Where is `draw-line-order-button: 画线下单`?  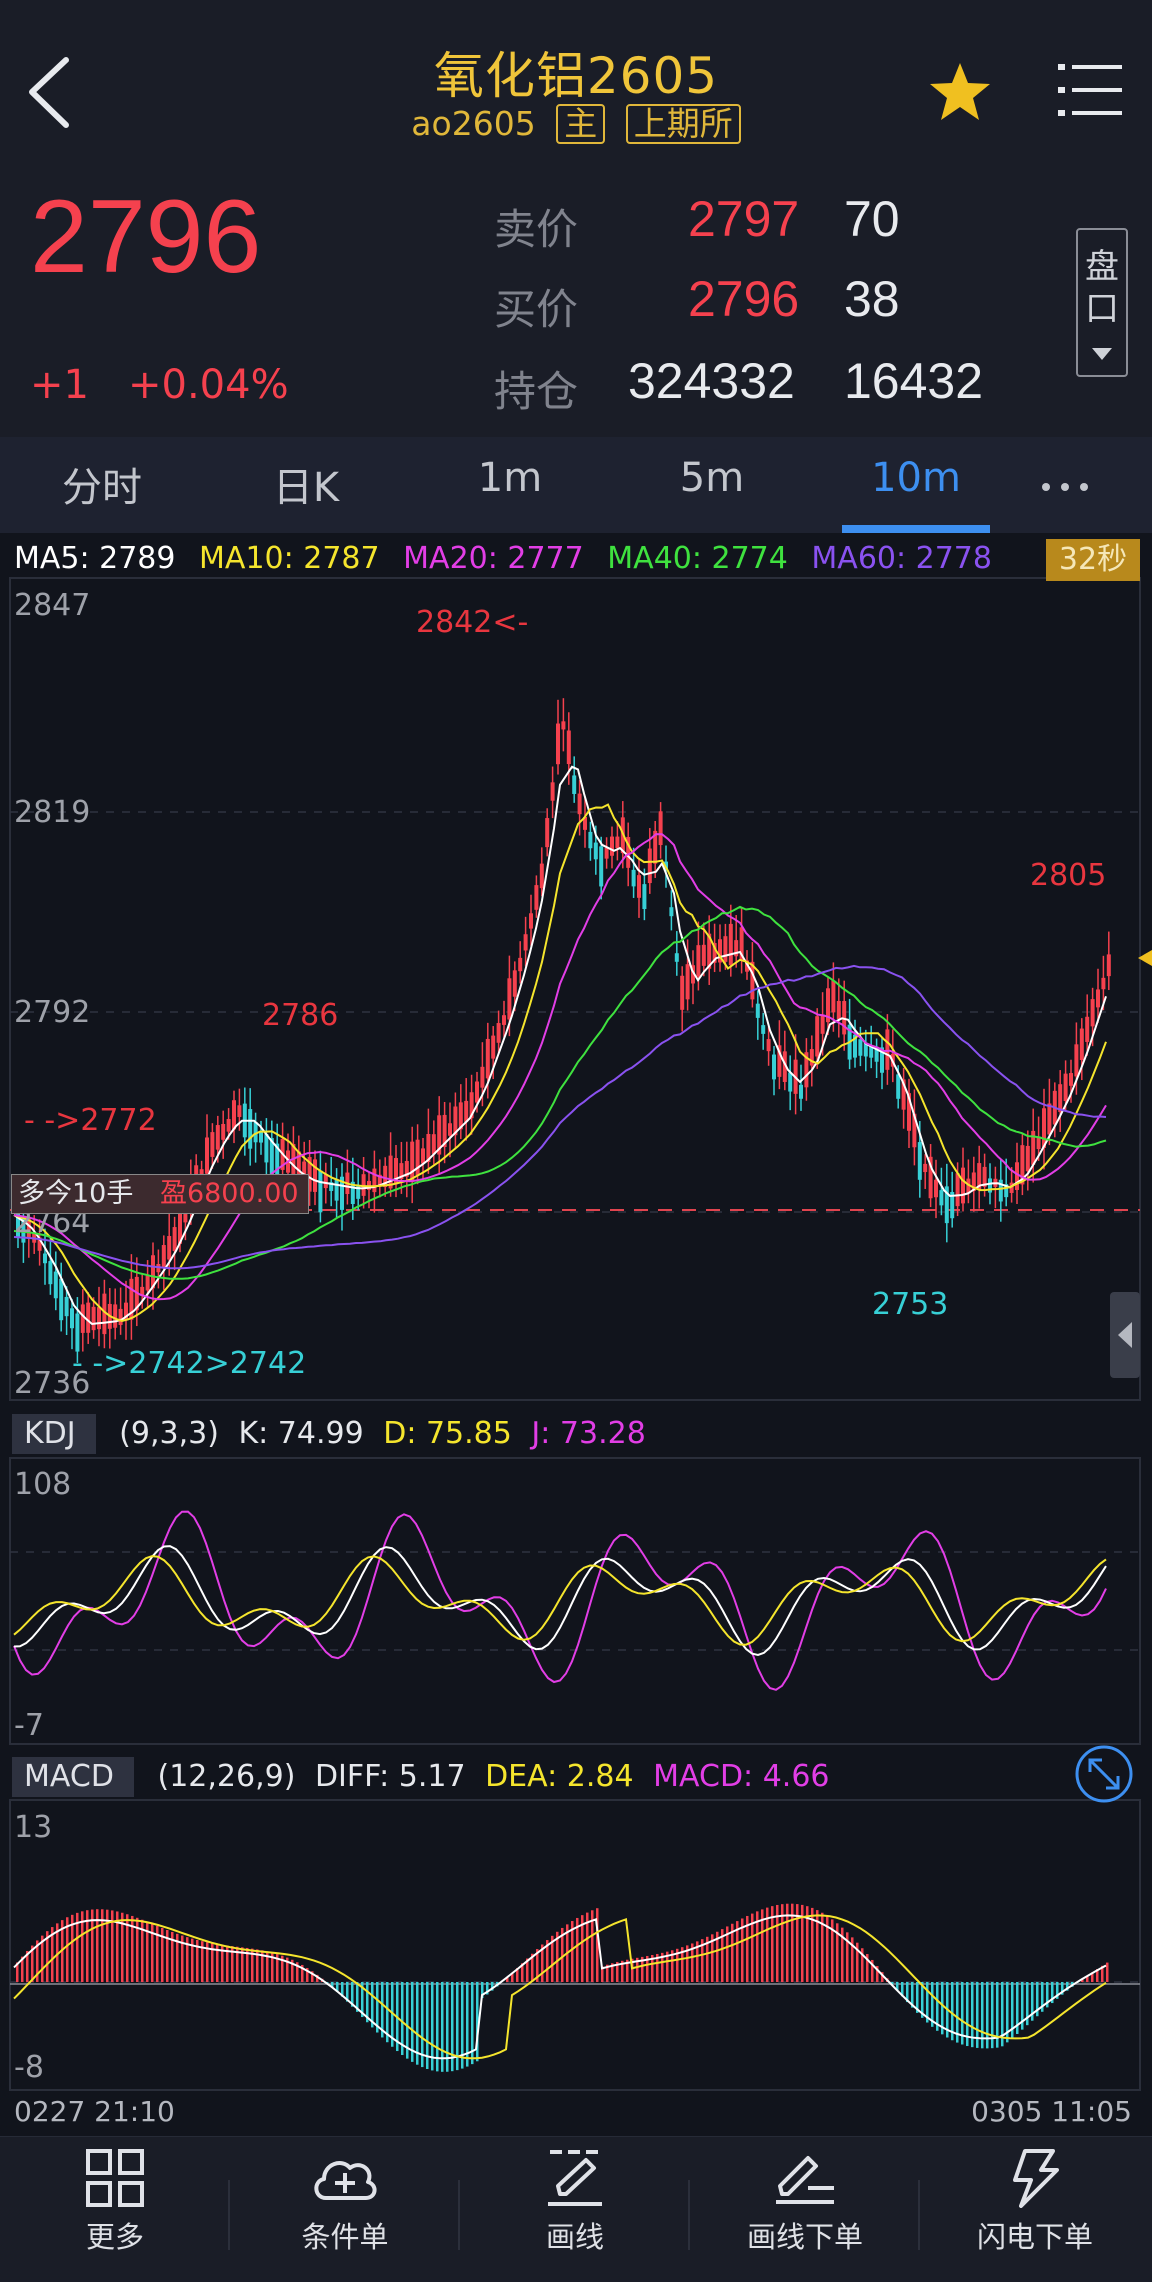
draw-line-order-button: 画线下单 is located at coordinates (805, 2202).